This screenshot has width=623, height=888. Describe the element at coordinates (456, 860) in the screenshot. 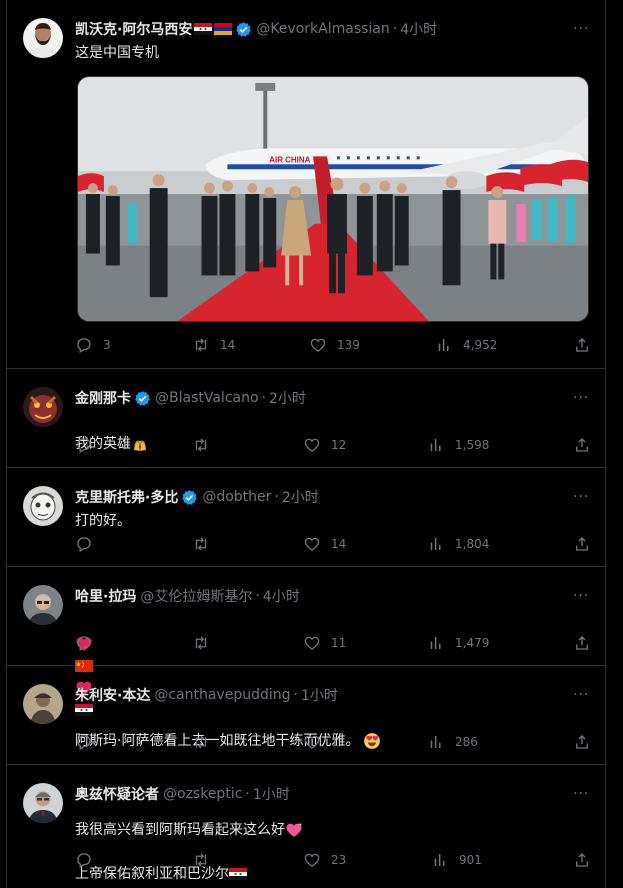

I see `views-button: 901` at that location.